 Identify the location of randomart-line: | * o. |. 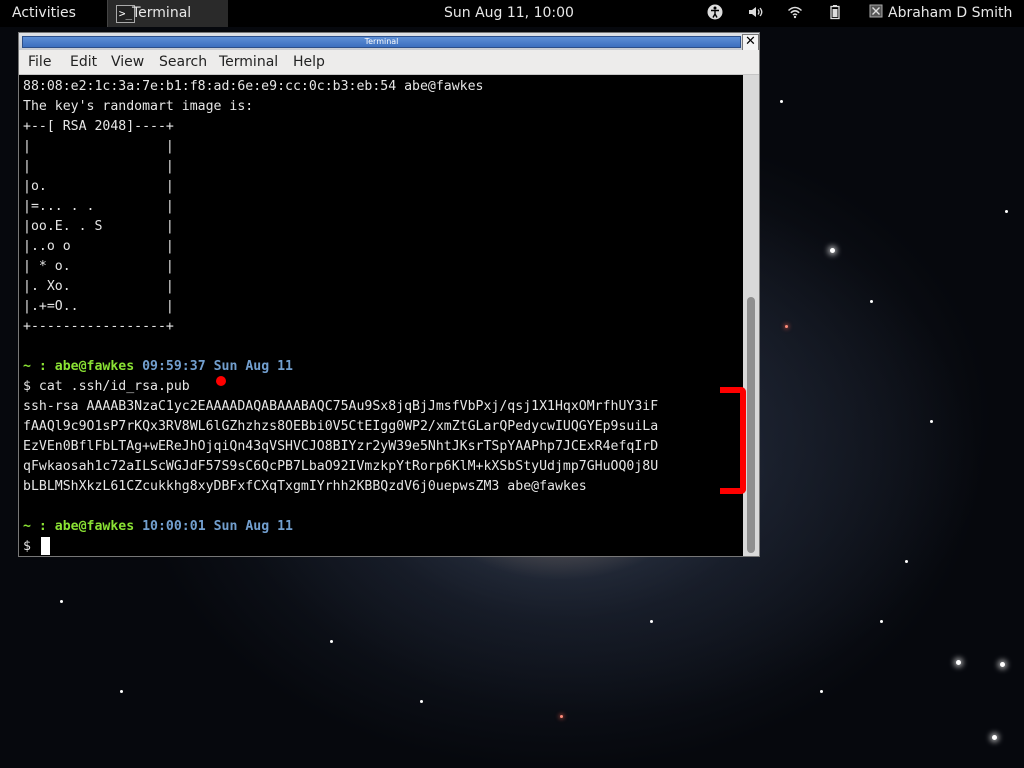
(98, 266).